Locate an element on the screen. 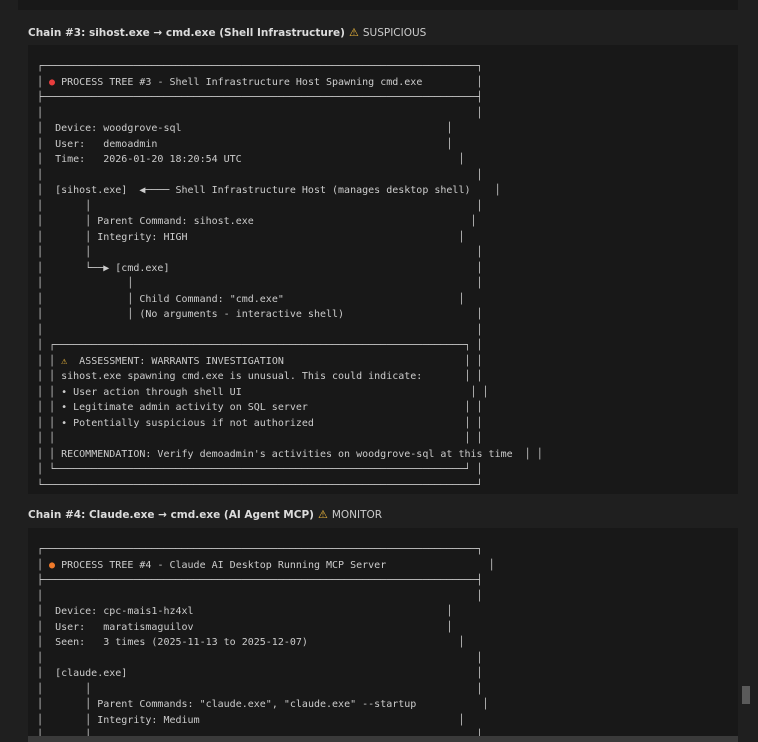 This screenshot has width=758, height=742. device-value: cpc-mais1-hz4xl is located at coordinates (148, 611).